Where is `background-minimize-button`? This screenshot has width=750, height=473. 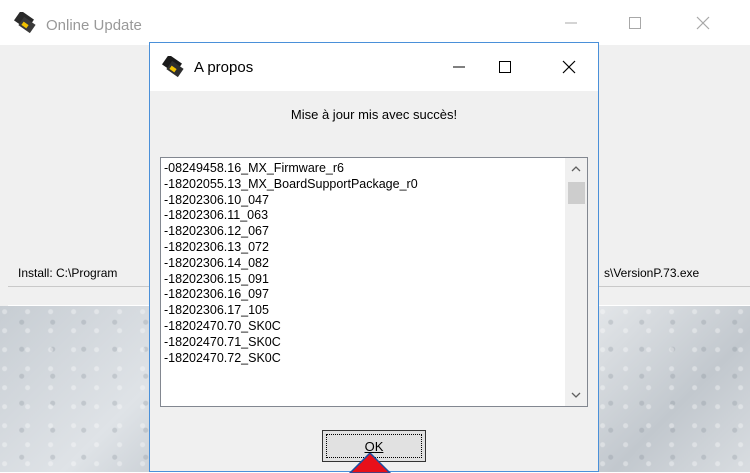 background-minimize-button is located at coordinates (571, 22).